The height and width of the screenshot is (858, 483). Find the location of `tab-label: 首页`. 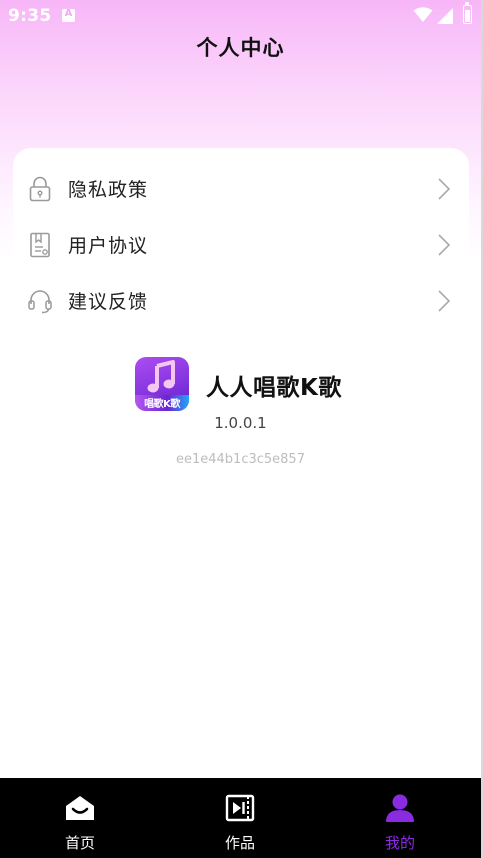

tab-label: 首页 is located at coordinates (79, 843).